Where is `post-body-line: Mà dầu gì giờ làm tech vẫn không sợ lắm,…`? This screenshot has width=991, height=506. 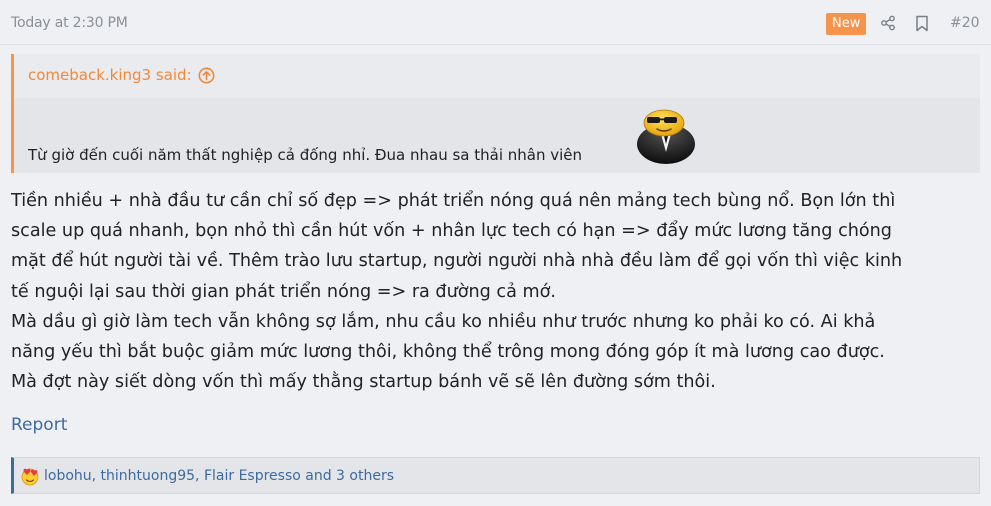
post-body-line: Mà dầu gì giờ làm tech vẫn không sợ lắm,… is located at coordinates (443, 321).